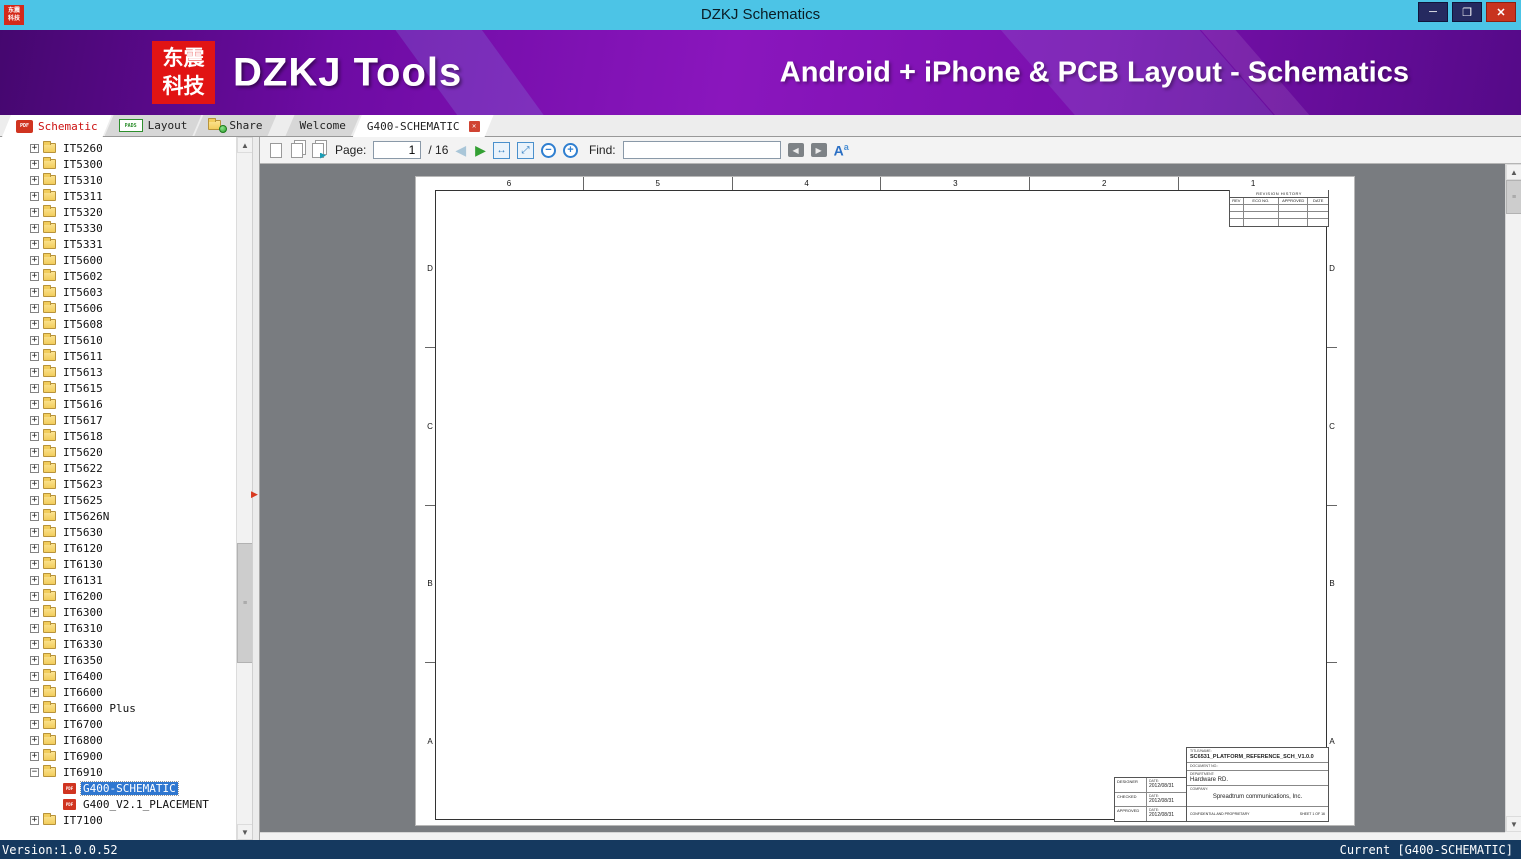  Describe the element at coordinates (118, 308) in the screenshot. I see `tree-item-it5606: + IT5606` at that location.